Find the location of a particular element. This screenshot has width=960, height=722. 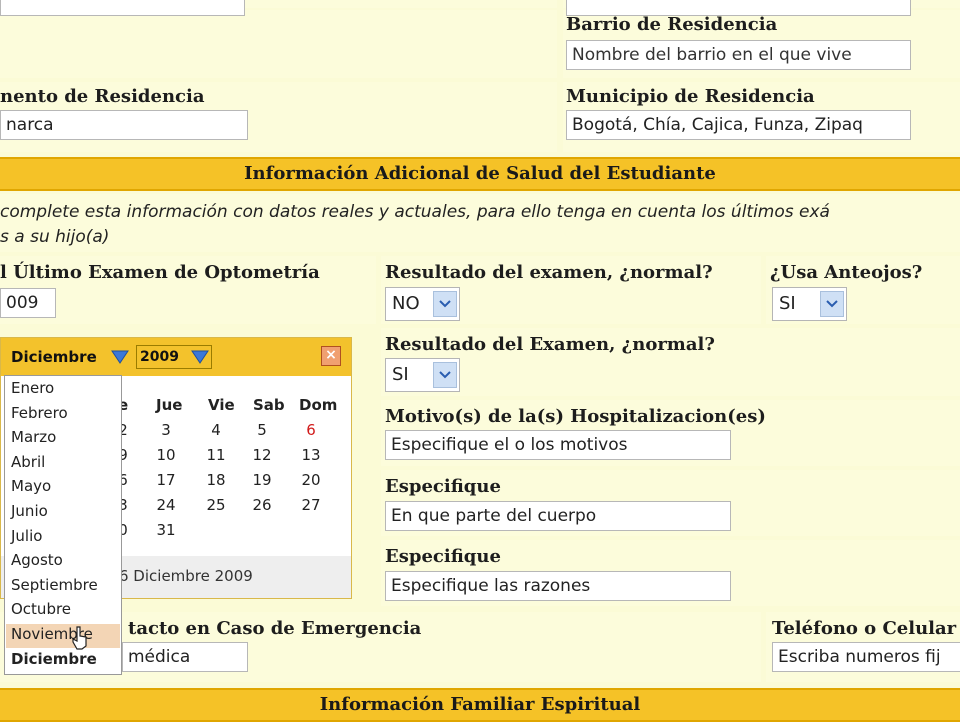

resultado2-label: Resultado del Examen, ¿normal? is located at coordinates (550, 344).